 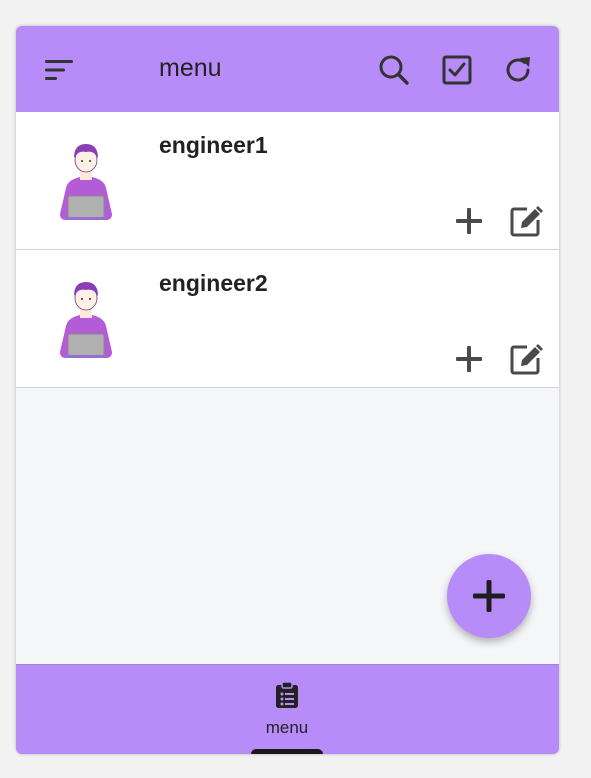 I want to click on checkbox-icon, so click(x=457, y=70).